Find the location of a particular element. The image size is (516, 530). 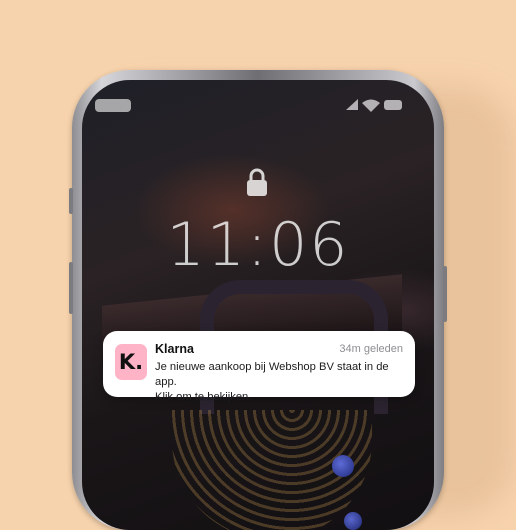

signal-icon is located at coordinates (352, 104).